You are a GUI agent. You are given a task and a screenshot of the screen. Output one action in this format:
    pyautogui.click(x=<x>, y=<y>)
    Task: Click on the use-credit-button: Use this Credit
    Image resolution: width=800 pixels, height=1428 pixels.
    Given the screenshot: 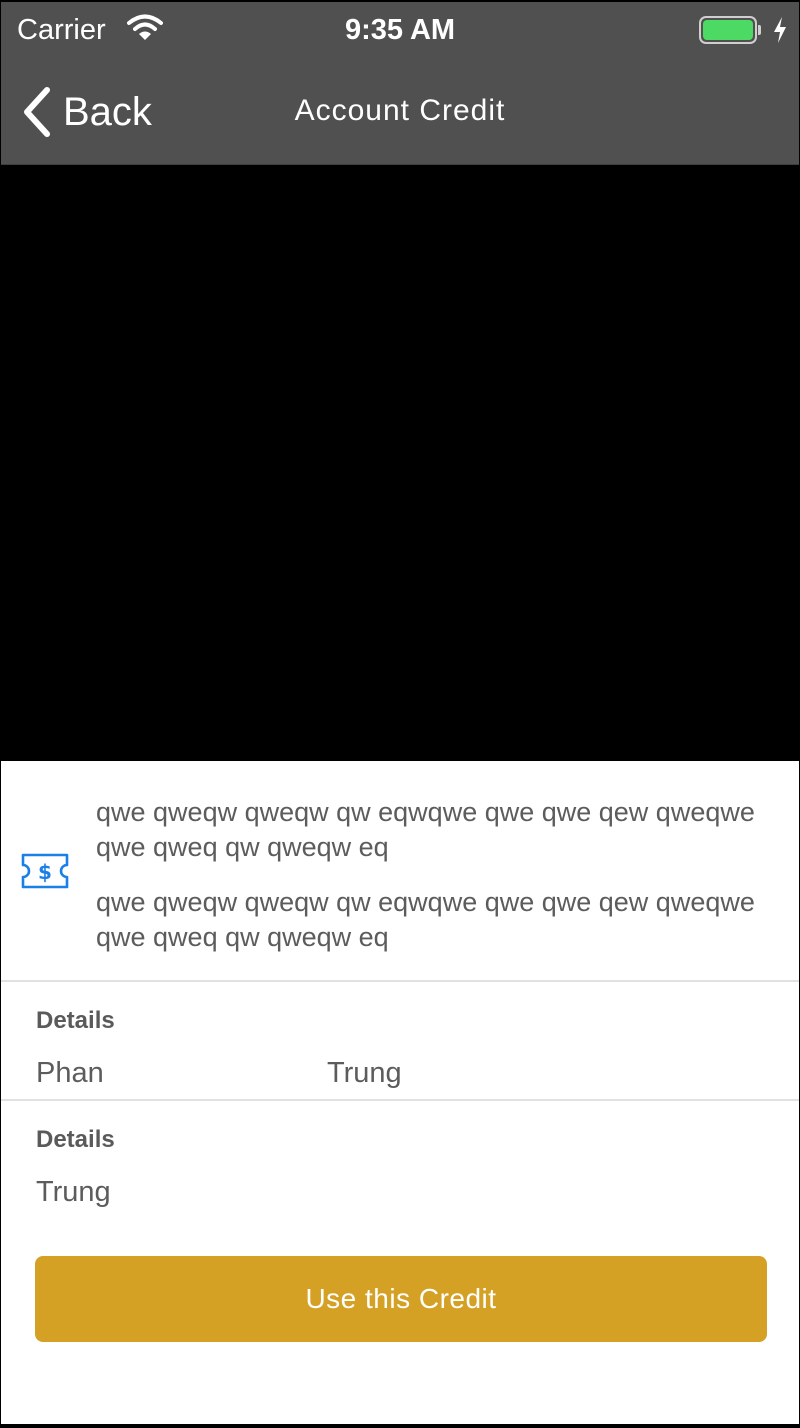 What is the action you would take?
    pyautogui.click(x=401, y=1299)
    